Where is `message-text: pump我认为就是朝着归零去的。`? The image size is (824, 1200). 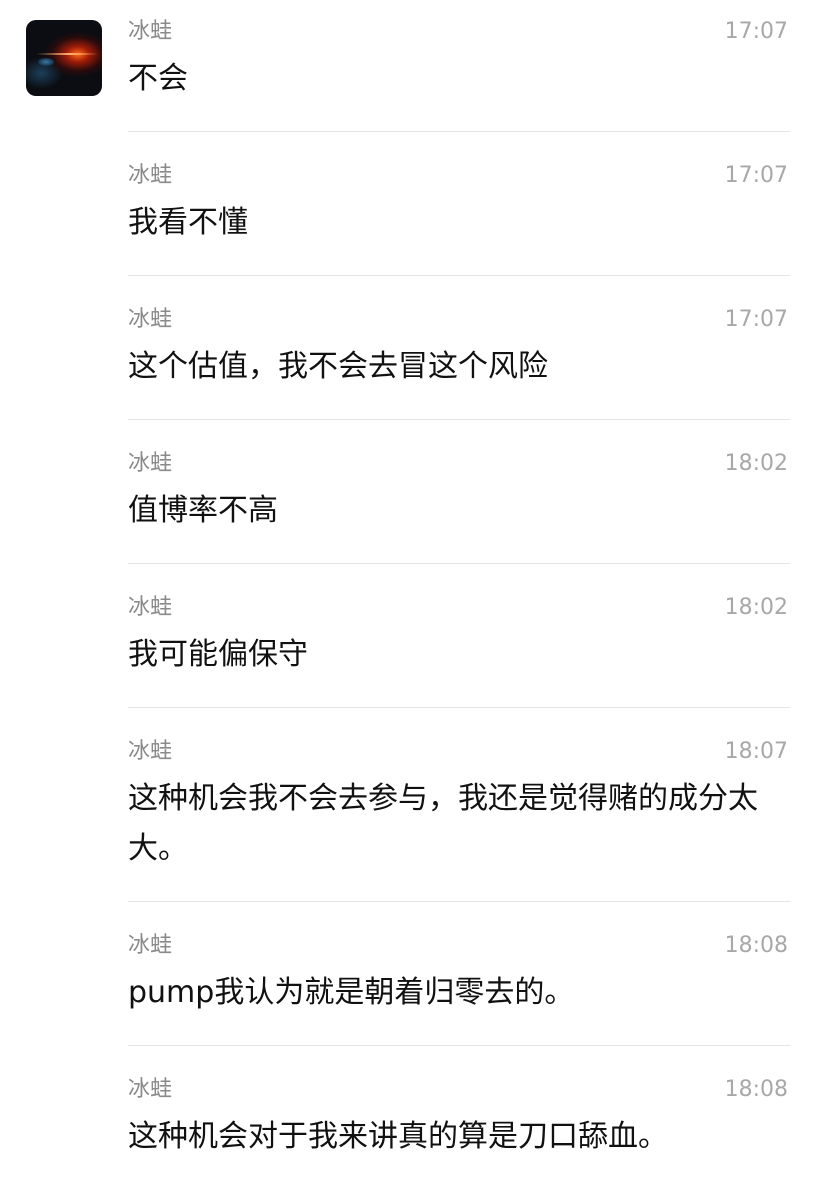 message-text: pump我认为就是朝着归零去的。 is located at coordinates (351, 992).